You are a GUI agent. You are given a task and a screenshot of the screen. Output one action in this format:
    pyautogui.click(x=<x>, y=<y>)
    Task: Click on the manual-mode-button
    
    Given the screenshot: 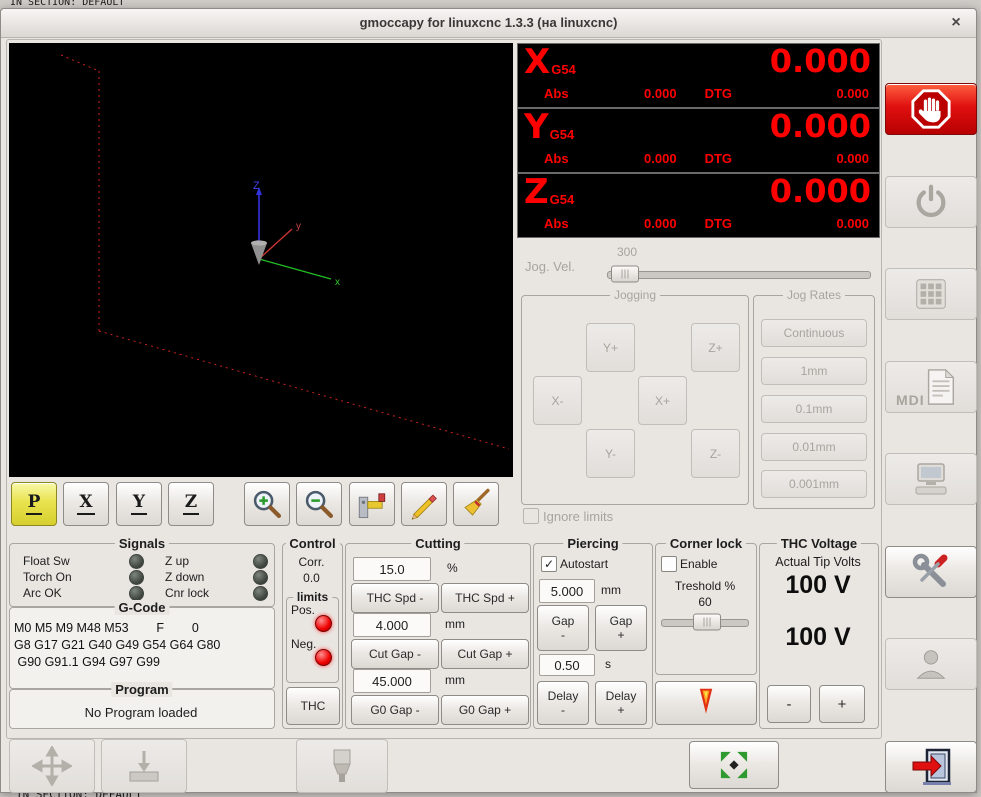 What is the action you would take?
    pyautogui.click(x=931, y=294)
    